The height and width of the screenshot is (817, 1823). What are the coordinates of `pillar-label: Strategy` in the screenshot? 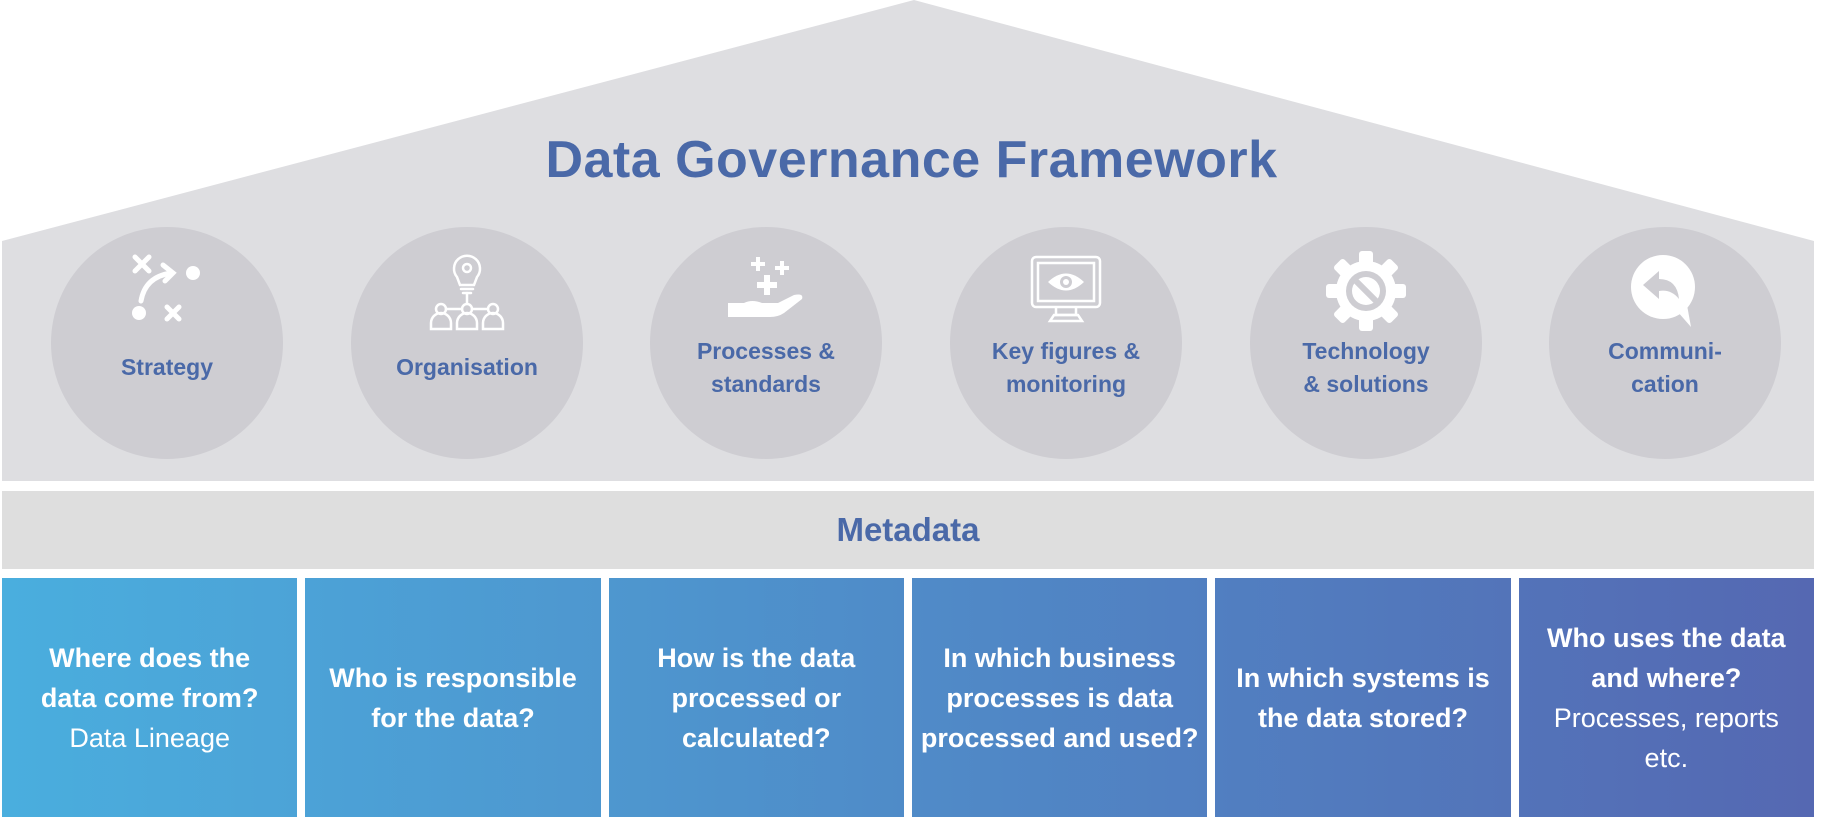 It's located at (167, 367).